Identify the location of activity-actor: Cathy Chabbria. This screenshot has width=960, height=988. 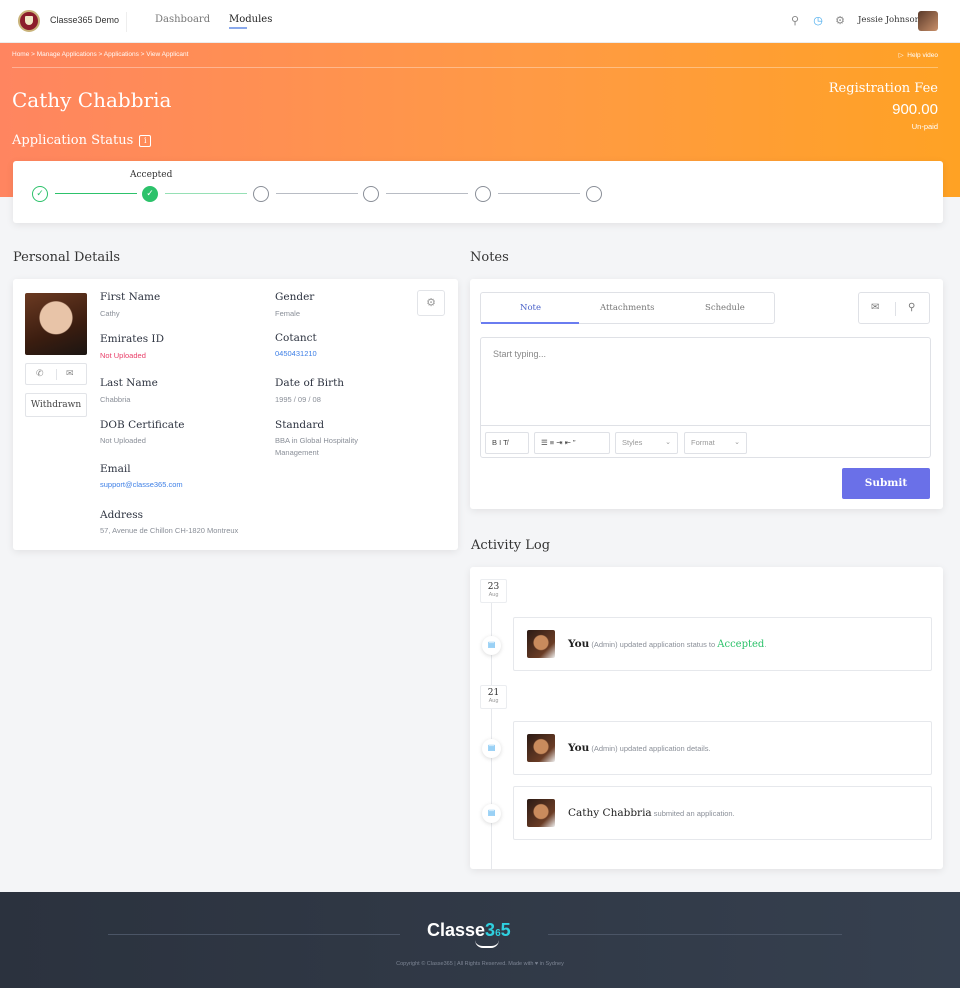
(610, 813).